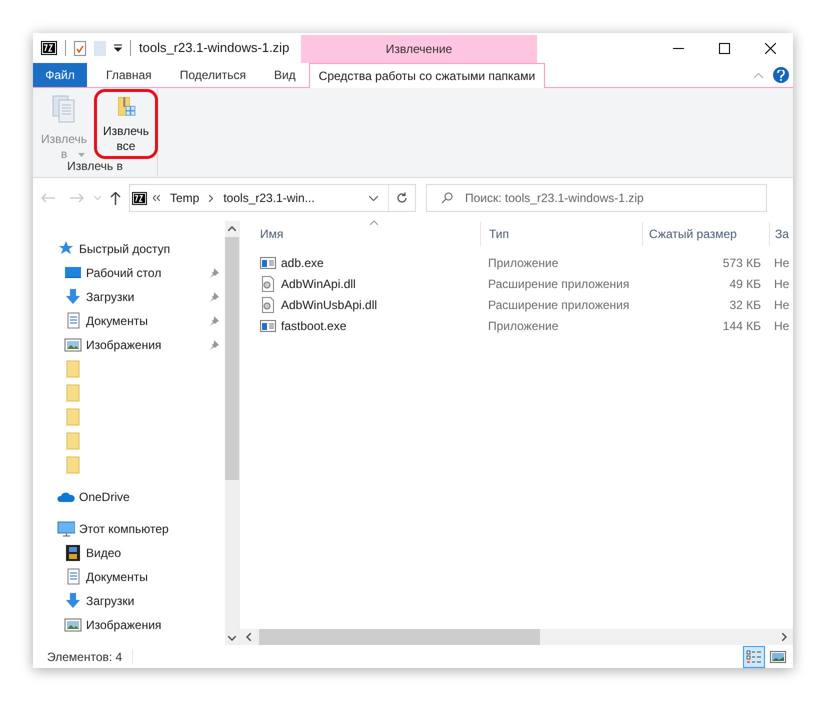 The width and height of the screenshot is (826, 701). What do you see at coordinates (81, 155) in the screenshot?
I see `dropdown-caret-icon` at bounding box center [81, 155].